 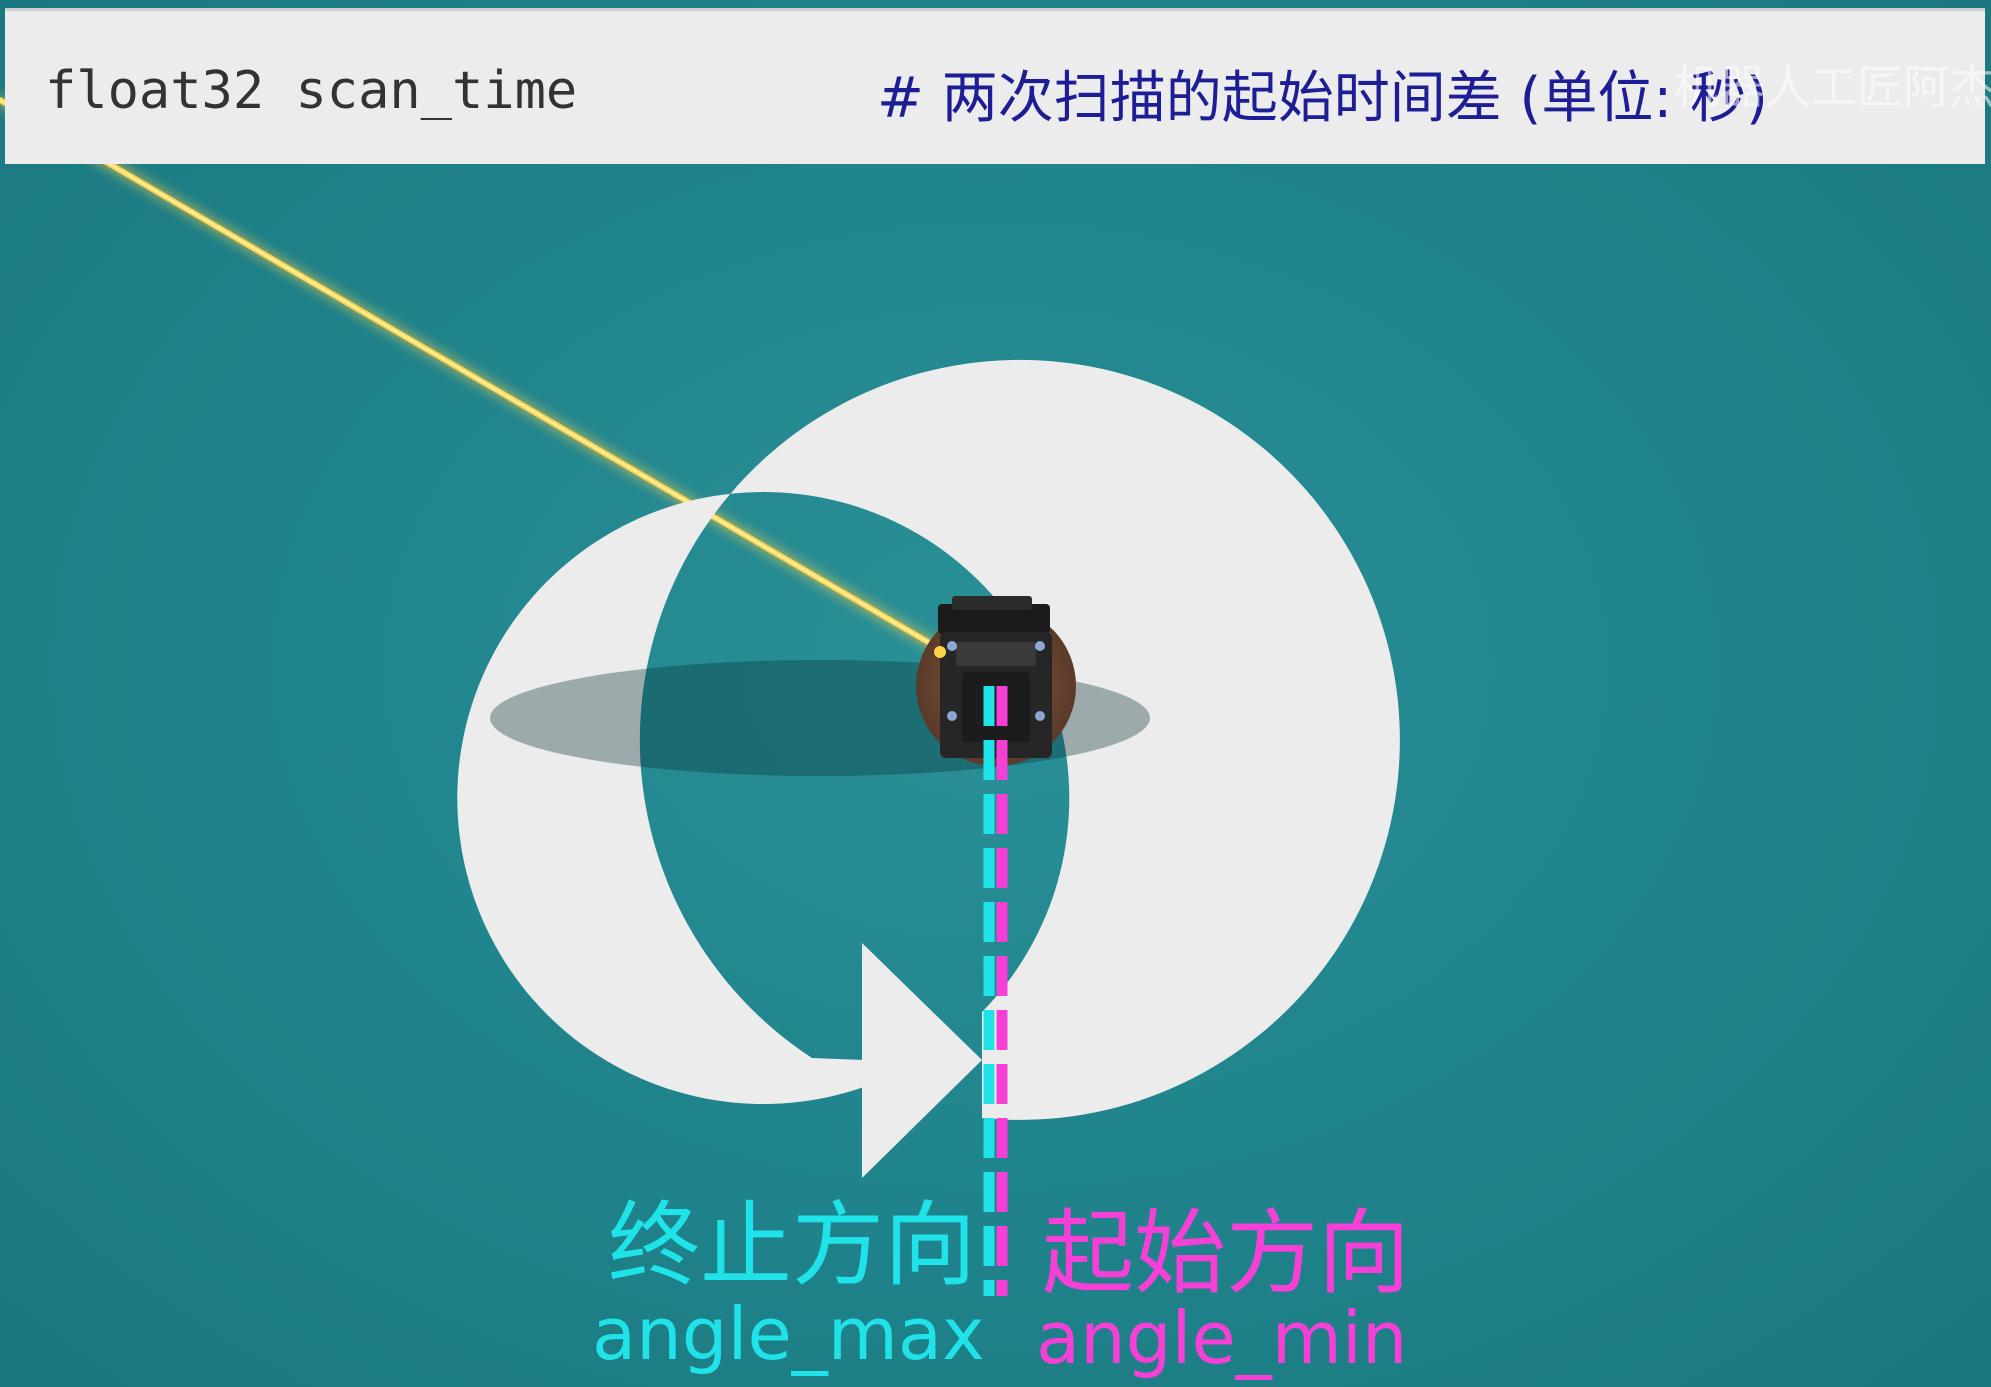 What do you see at coordinates (1322, 98) in the screenshot?
I see `code-comment: # 两次扫描的起始时间差 (单位: 秒)` at bounding box center [1322, 98].